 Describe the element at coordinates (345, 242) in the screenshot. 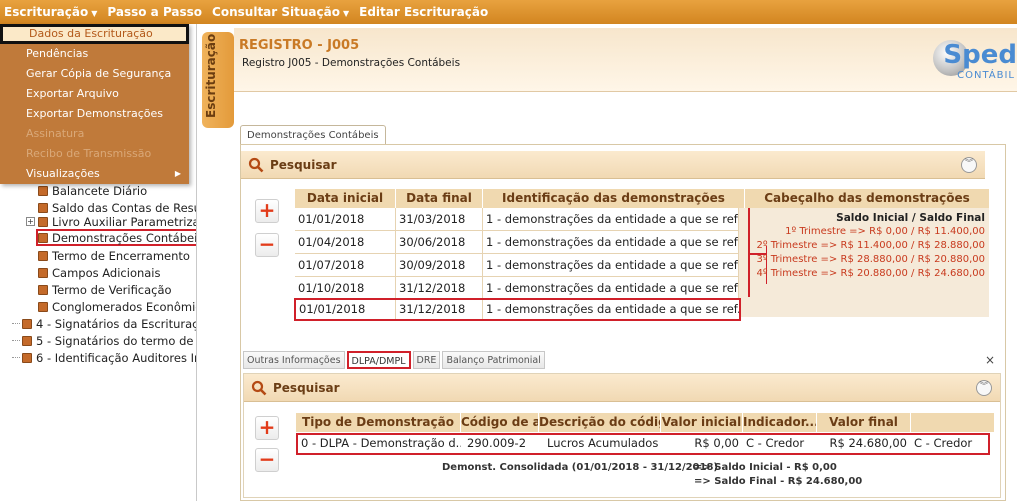

I see `cell-start: 01/04/2018` at that location.